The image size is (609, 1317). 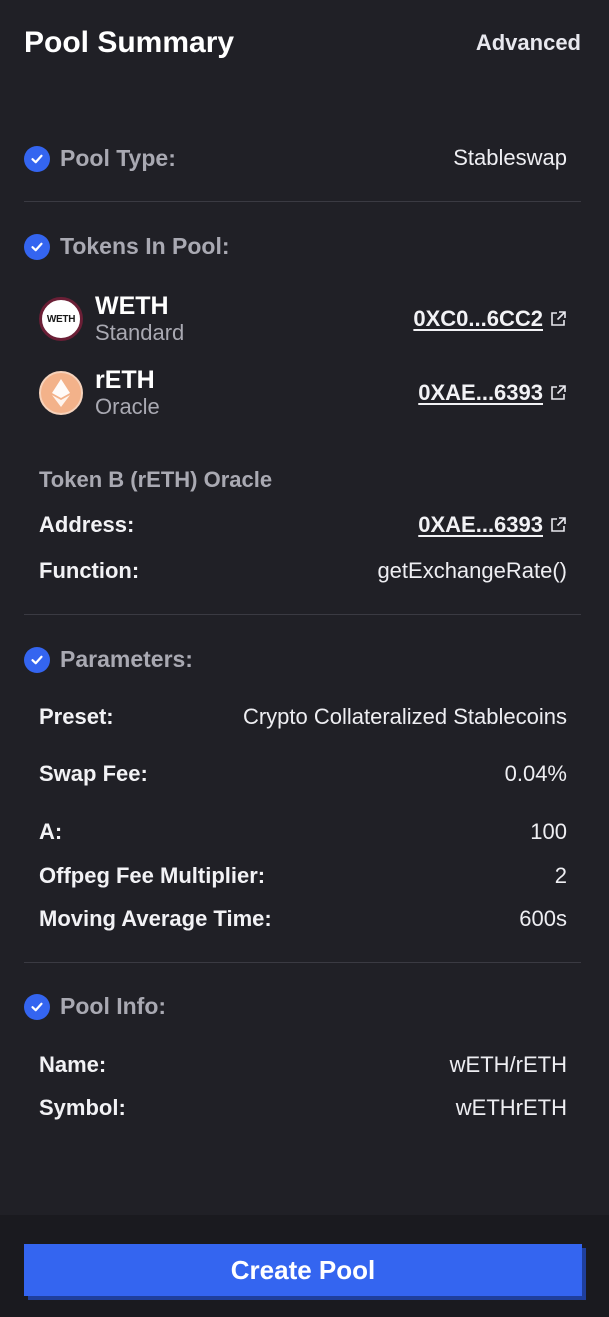 What do you see at coordinates (303, 774) in the screenshot?
I see `swap-fee-row: Swap Fee: 0.04%` at bounding box center [303, 774].